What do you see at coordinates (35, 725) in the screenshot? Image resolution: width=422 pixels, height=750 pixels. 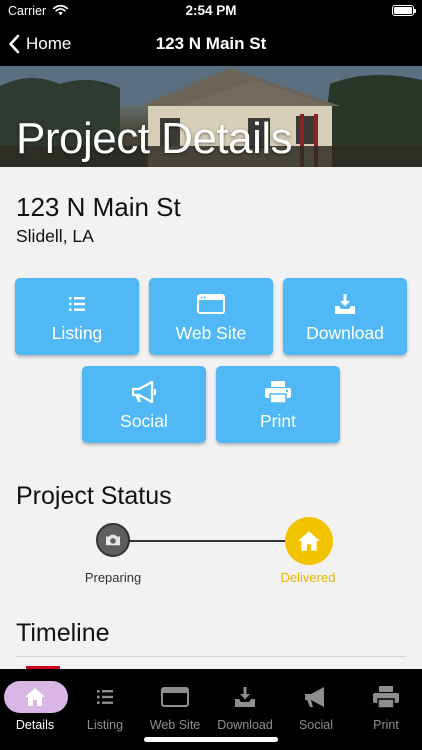 I see `tab-details-label: Details` at bounding box center [35, 725].